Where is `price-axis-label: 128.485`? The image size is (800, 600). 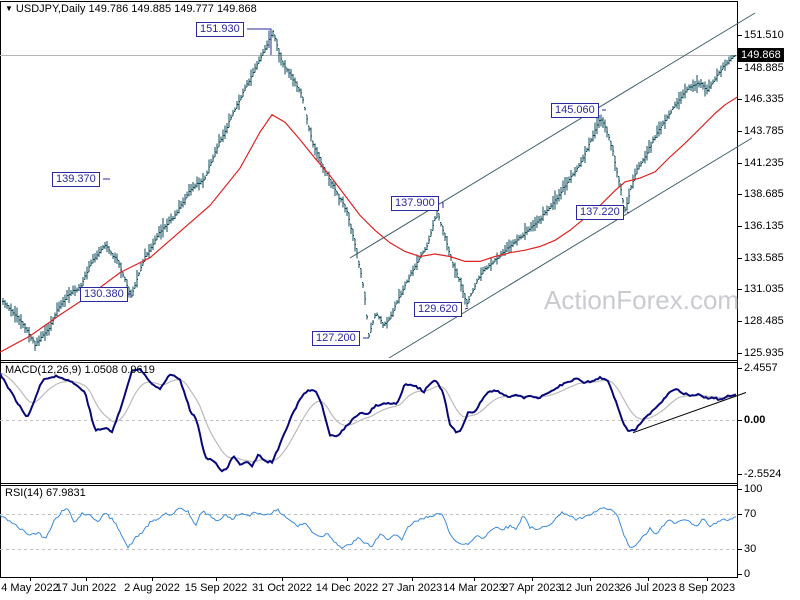 price-axis-label: 128.485 is located at coordinates (764, 321).